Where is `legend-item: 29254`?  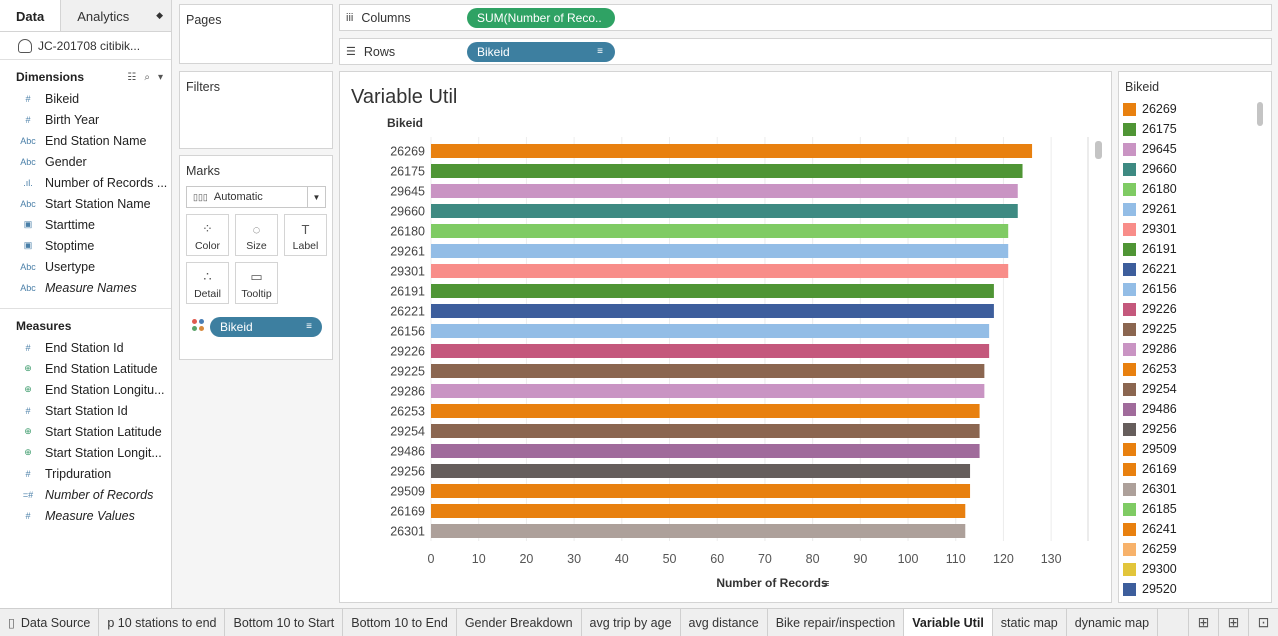
legend-item: 29254 is located at coordinates (1195, 389).